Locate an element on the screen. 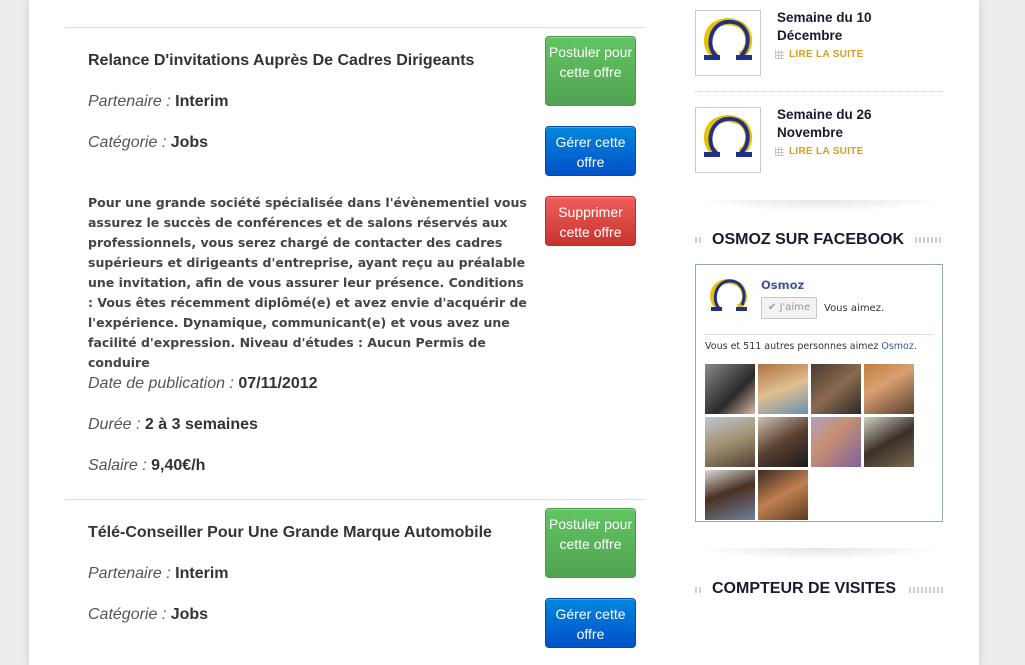 The width and height of the screenshot is (1025, 665). delete-offer-button: Supprimer cette offre is located at coordinates (590, 221).